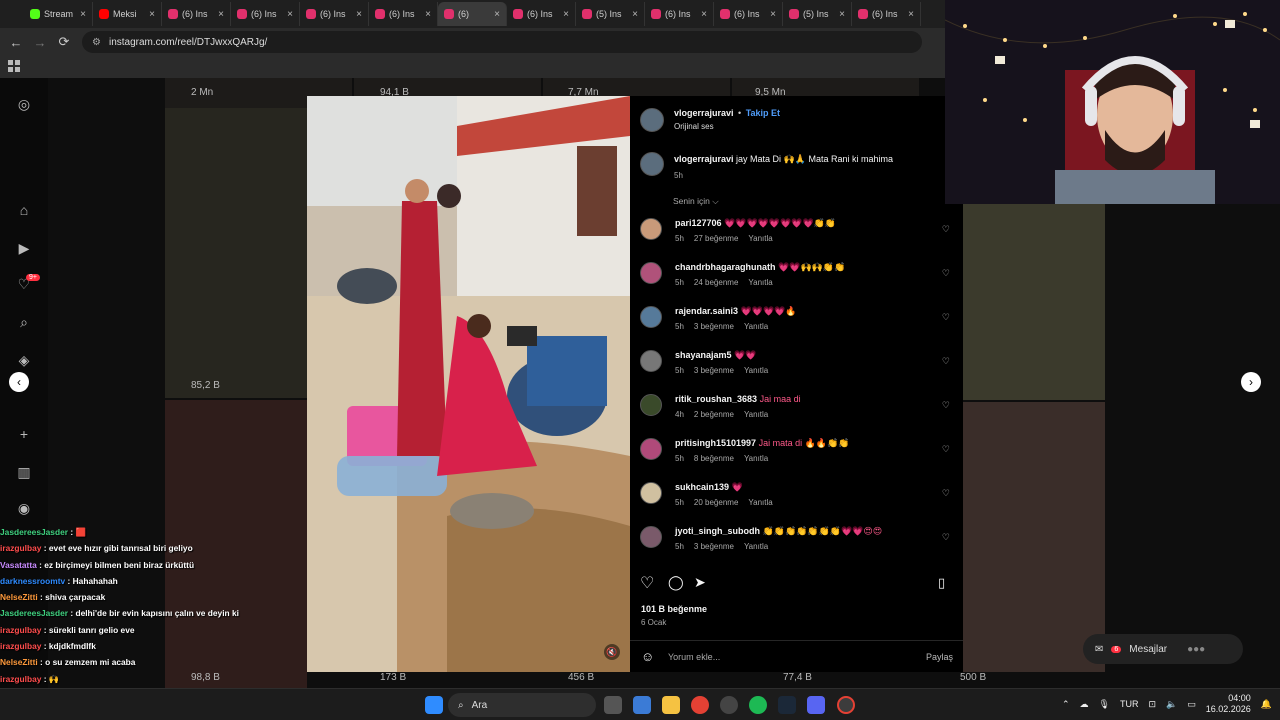  Describe the element at coordinates (14, 66) in the screenshot. I see `apps-icon` at that location.